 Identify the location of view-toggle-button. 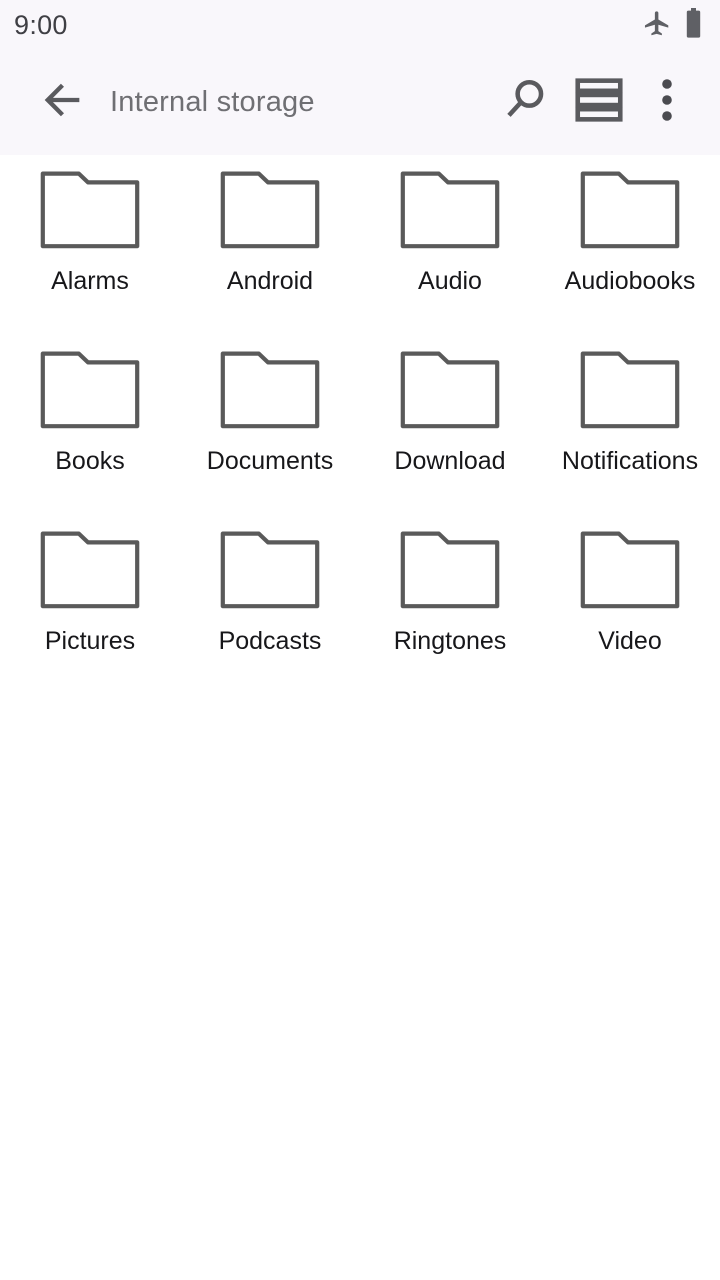
(599, 103).